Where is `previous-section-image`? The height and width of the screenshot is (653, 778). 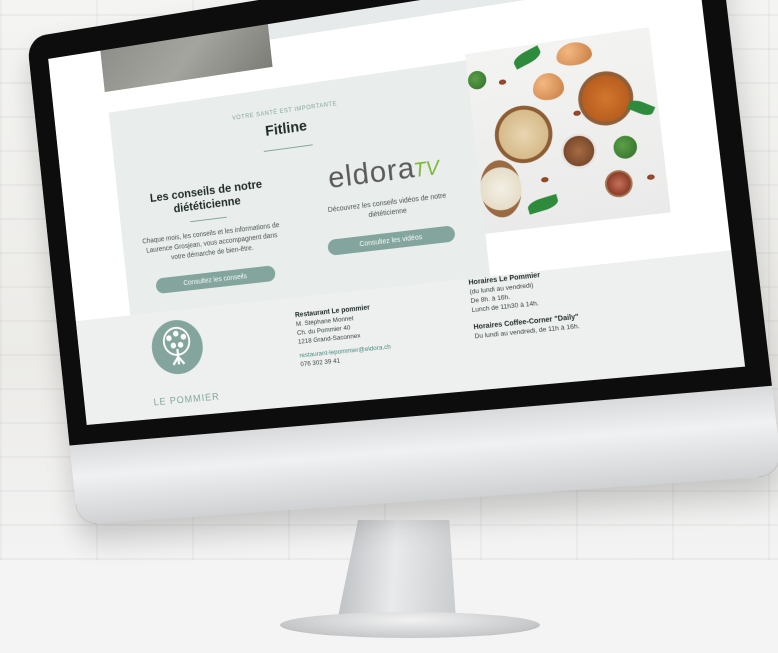
previous-section-image is located at coordinates (186, 58).